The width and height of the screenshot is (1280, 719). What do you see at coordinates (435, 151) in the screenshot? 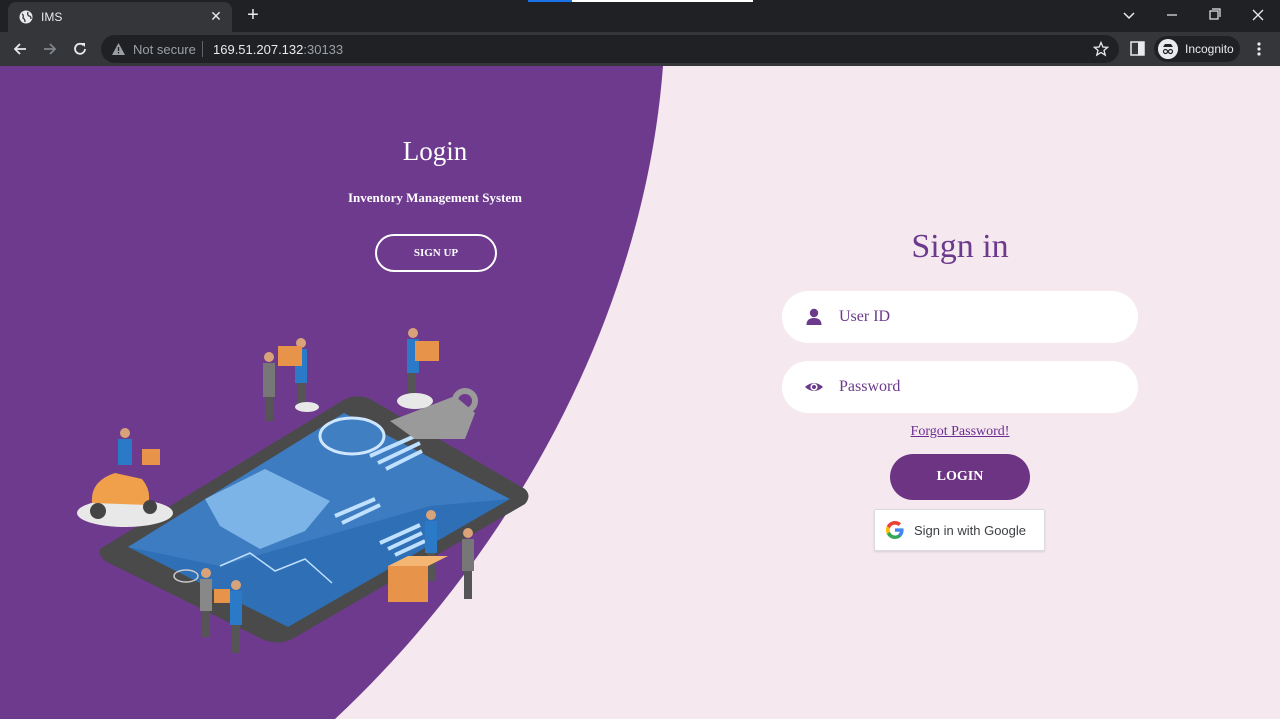
I see `left-panel-title: Login` at bounding box center [435, 151].